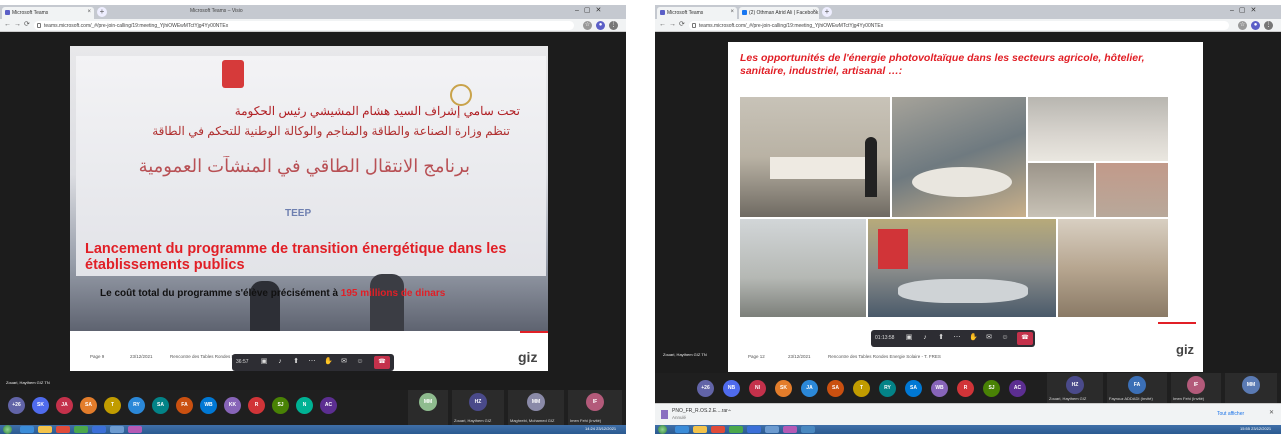 Image resolution: width=1283 pixels, height=434 pixels. What do you see at coordinates (962, 182) in the screenshot?
I see `round-table` at bounding box center [962, 182].